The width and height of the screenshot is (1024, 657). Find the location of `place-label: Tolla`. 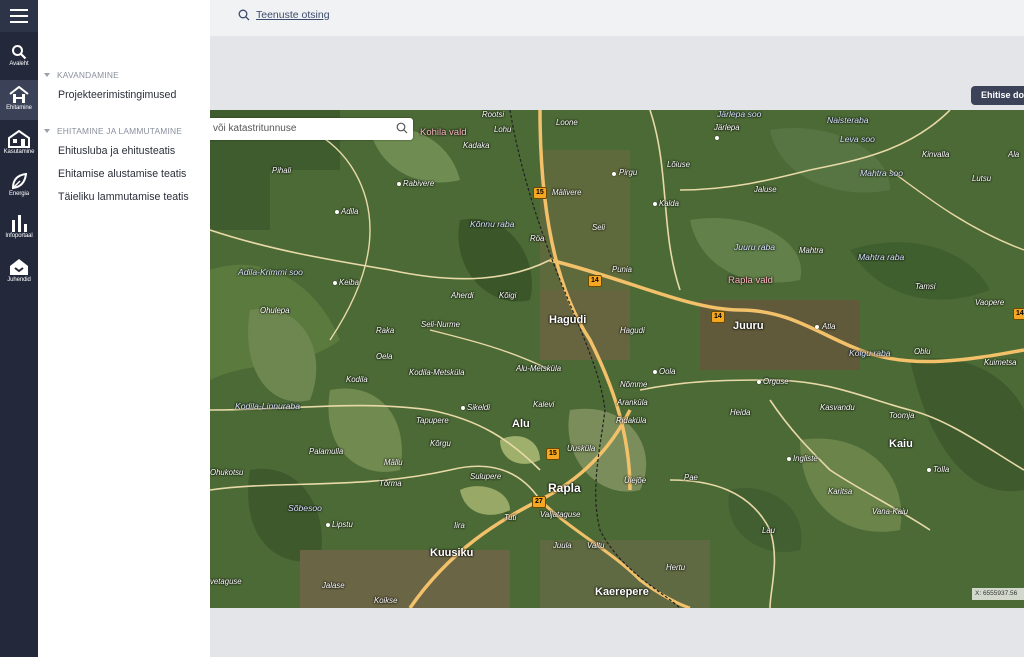

place-label: Tolla is located at coordinates (941, 469).